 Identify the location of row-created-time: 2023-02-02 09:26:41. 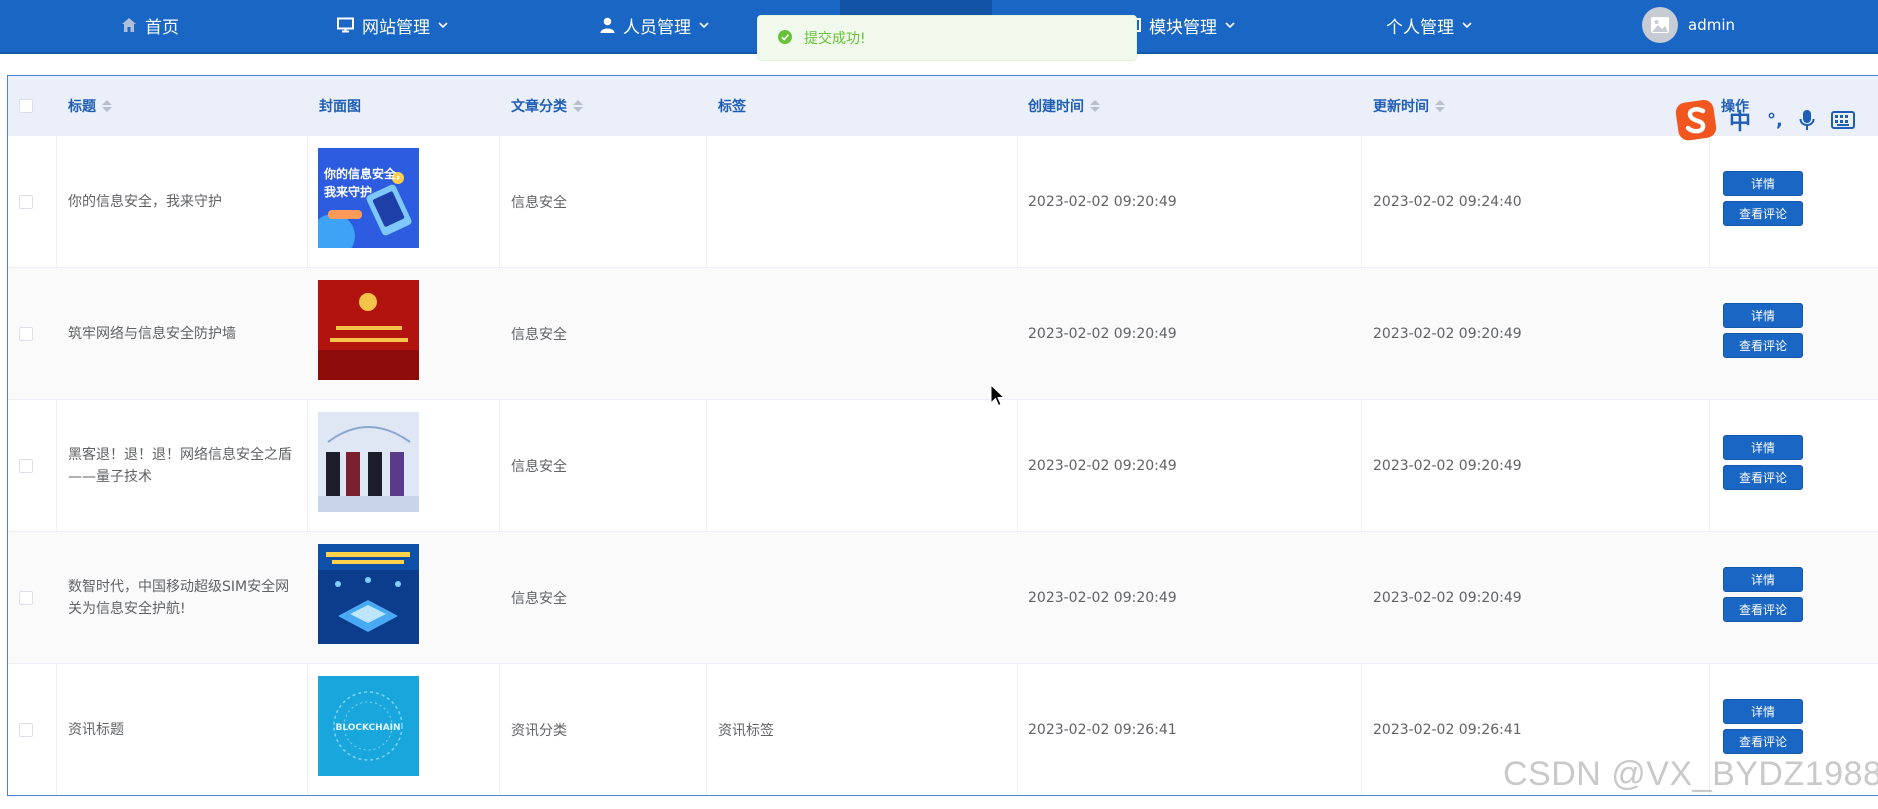
(1102, 729).